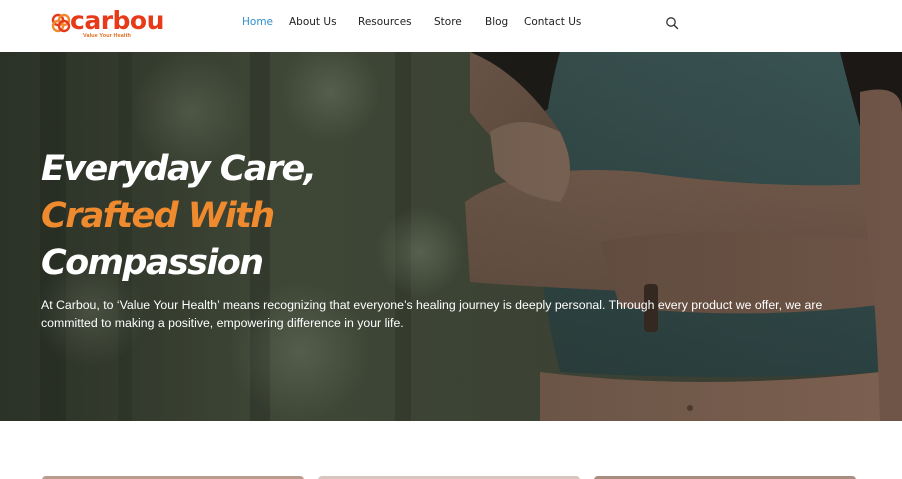 This screenshot has width=902, height=479. Describe the element at coordinates (451, 450) in the screenshot. I see `content-section` at that location.